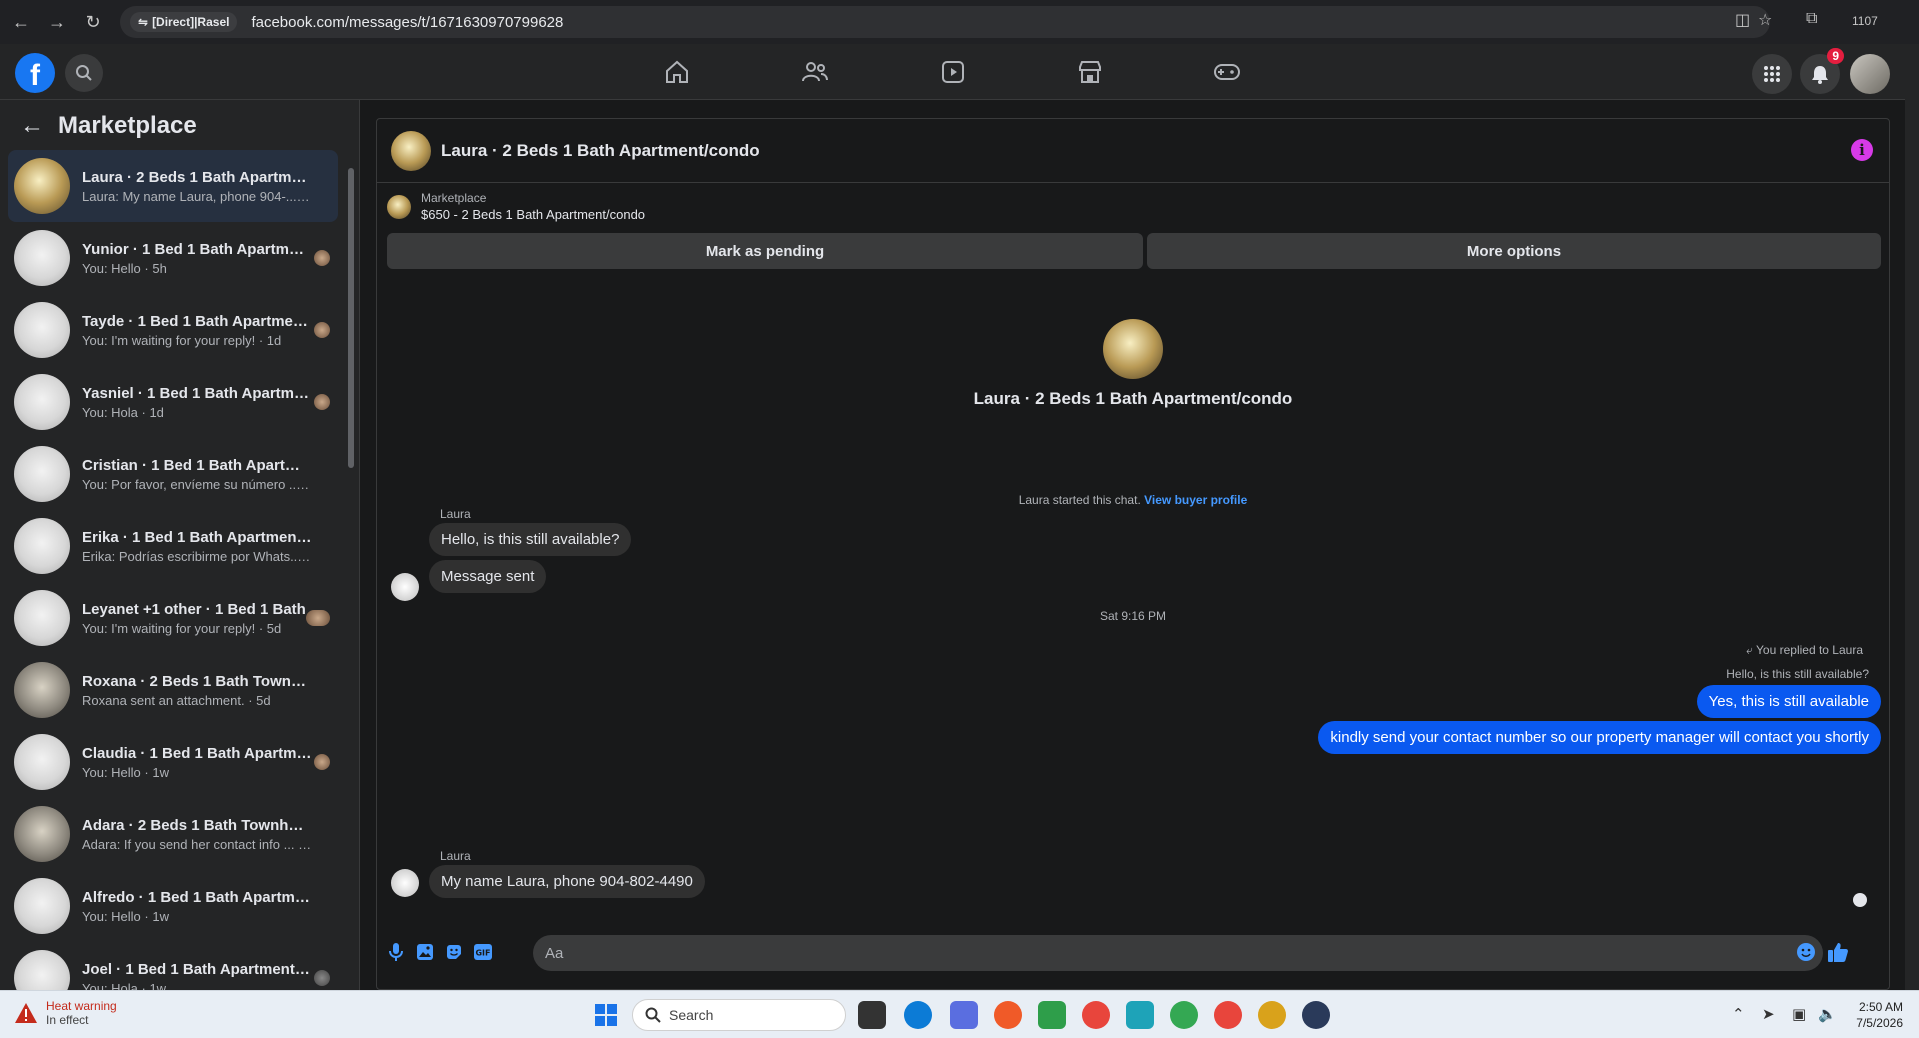  Describe the element at coordinates (411, 150) in the screenshot. I see `chat-avatar` at that location.